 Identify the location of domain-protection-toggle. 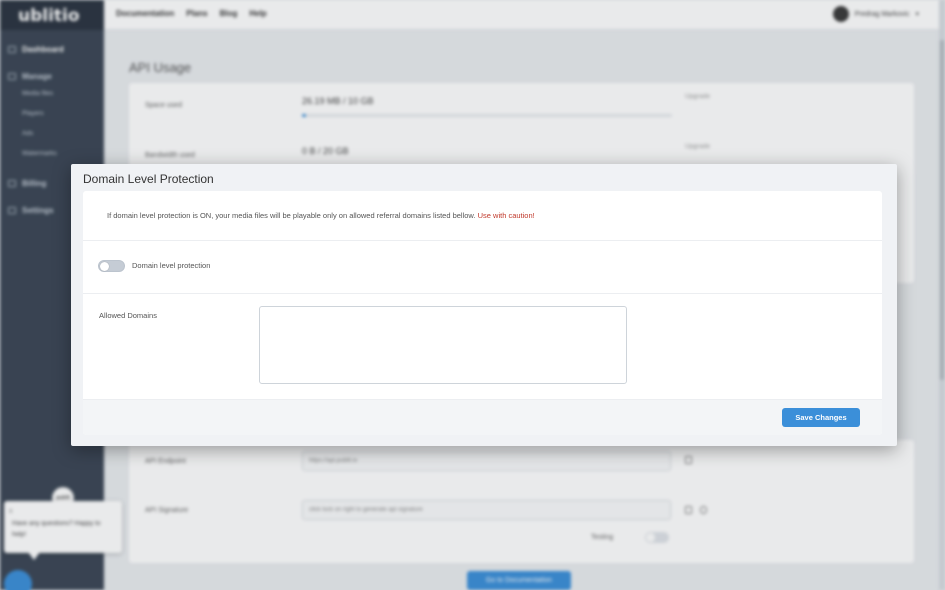
(111, 266).